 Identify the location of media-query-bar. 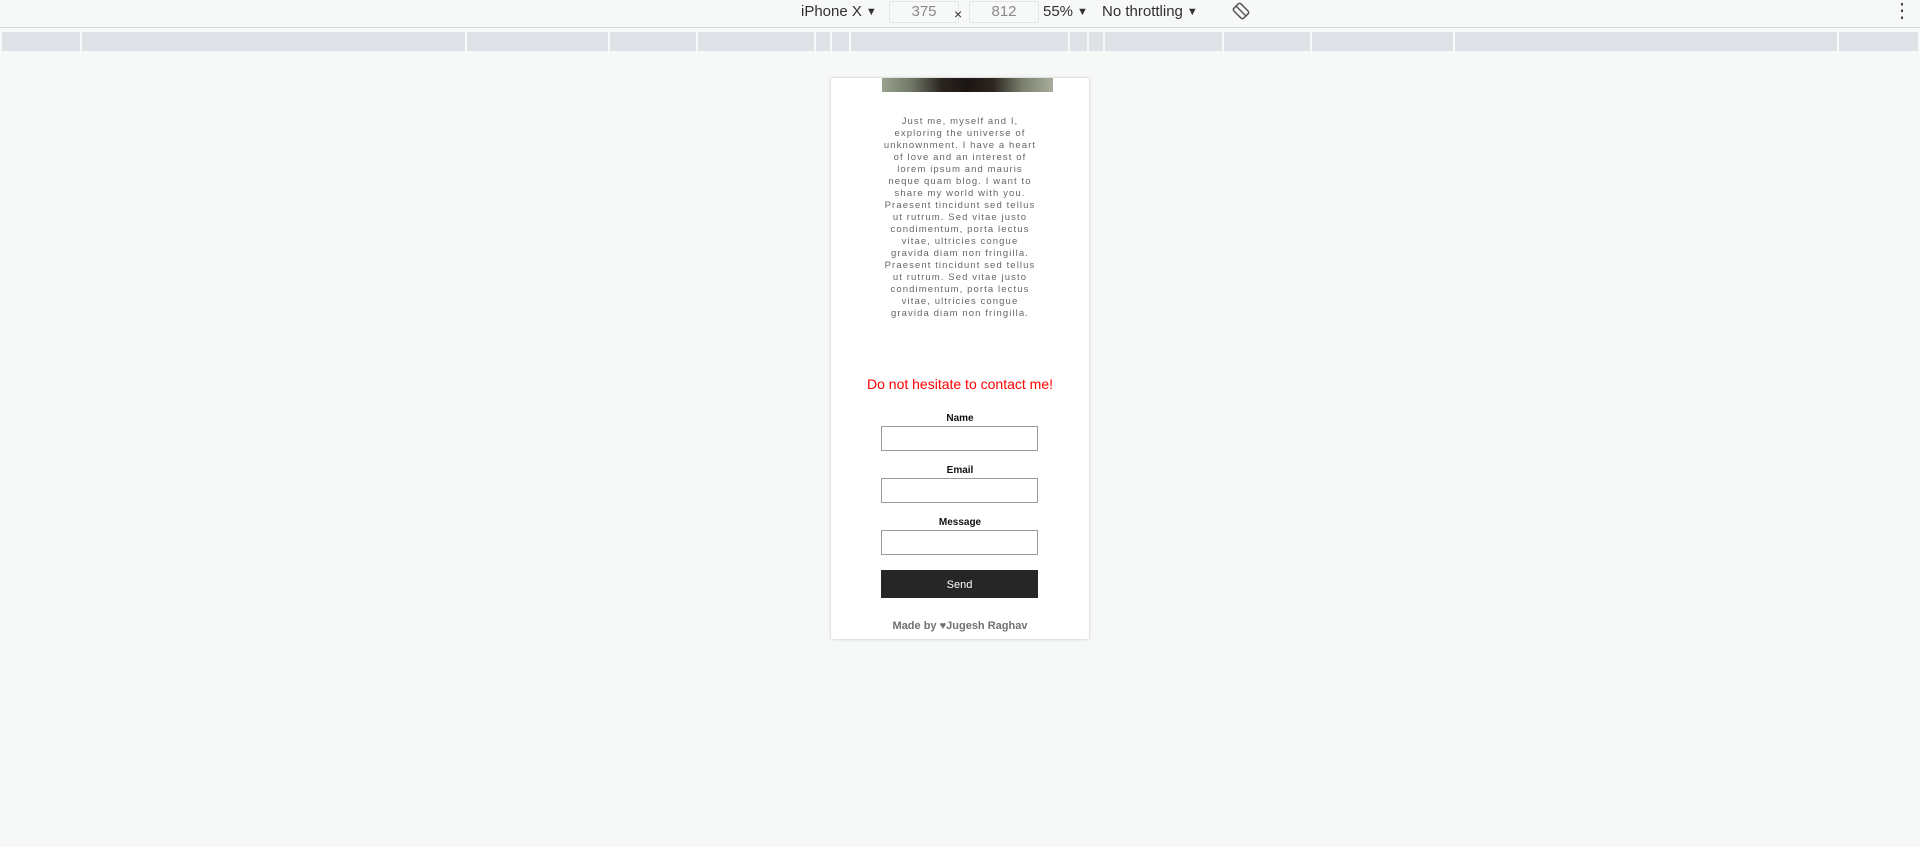
(960, 41).